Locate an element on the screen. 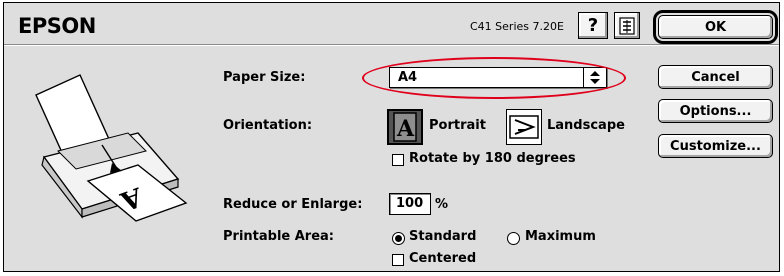 Image resolution: width=784 pixels, height=276 pixels. ok-button: OK is located at coordinates (715, 27).